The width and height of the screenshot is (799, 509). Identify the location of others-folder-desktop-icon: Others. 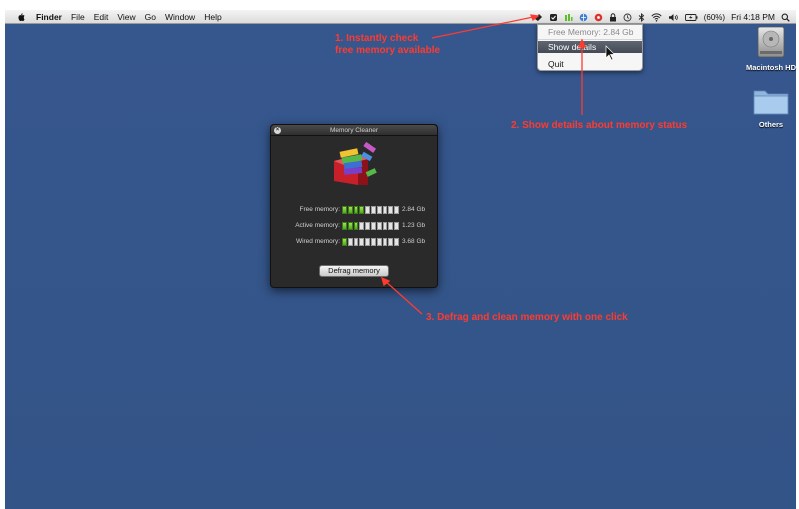
(771, 107).